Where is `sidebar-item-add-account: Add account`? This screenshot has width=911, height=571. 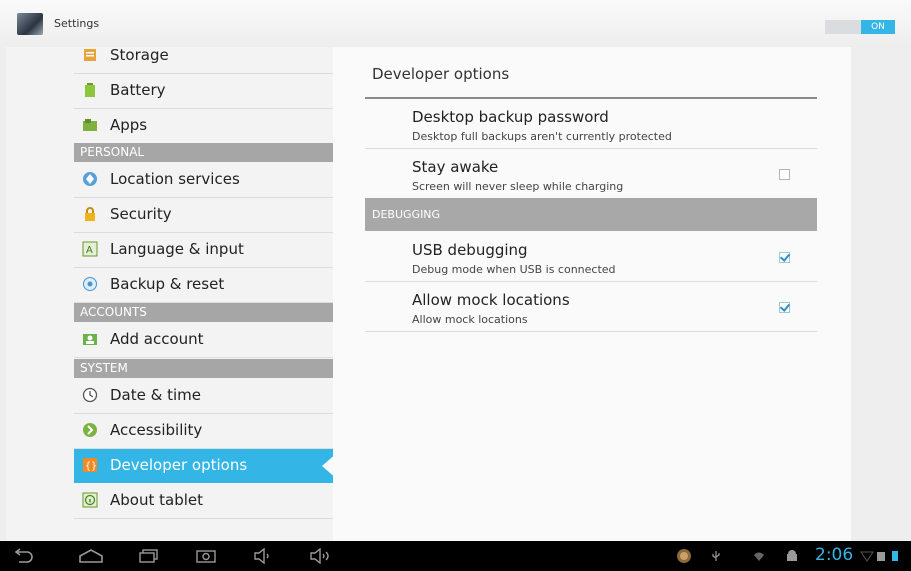 sidebar-item-add-account: Add account is located at coordinates (203, 340).